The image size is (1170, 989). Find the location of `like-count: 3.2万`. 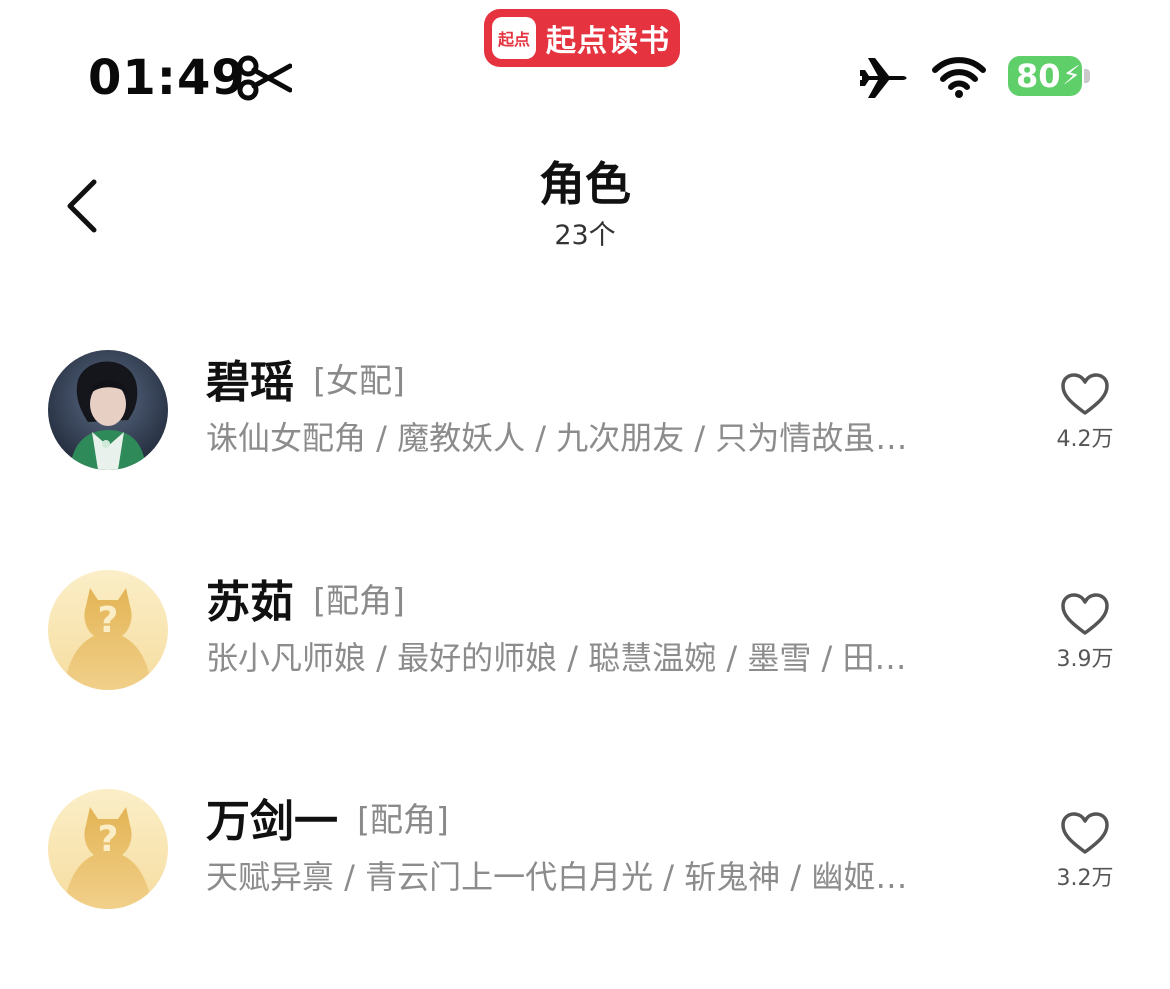

like-count: 3.2万 is located at coordinates (1085, 878).